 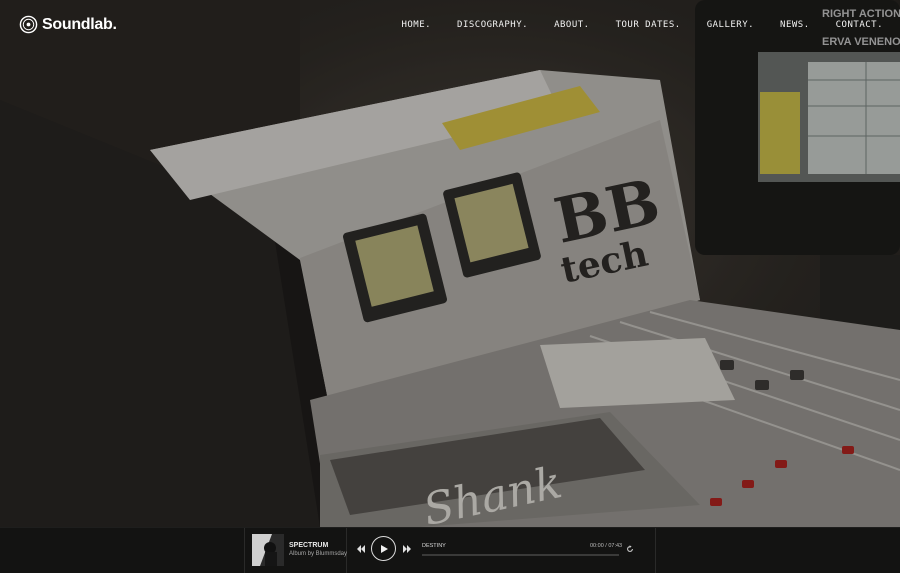 What do you see at coordinates (318, 554) in the screenshot?
I see `album-subtitle: Album by Blummsday` at bounding box center [318, 554].